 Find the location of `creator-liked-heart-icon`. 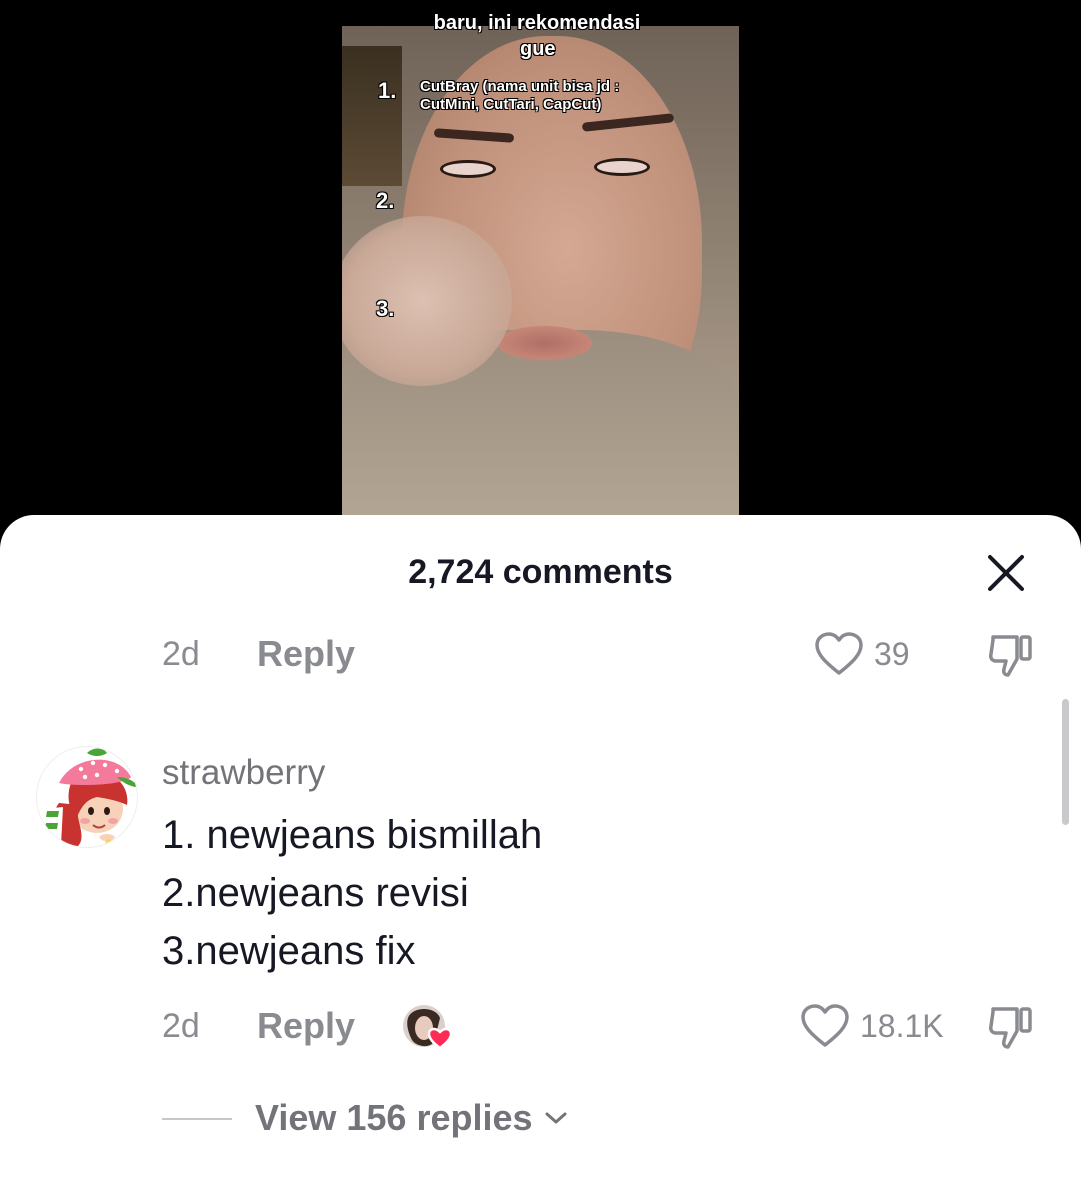

creator-liked-heart-icon is located at coordinates (428, 1027).